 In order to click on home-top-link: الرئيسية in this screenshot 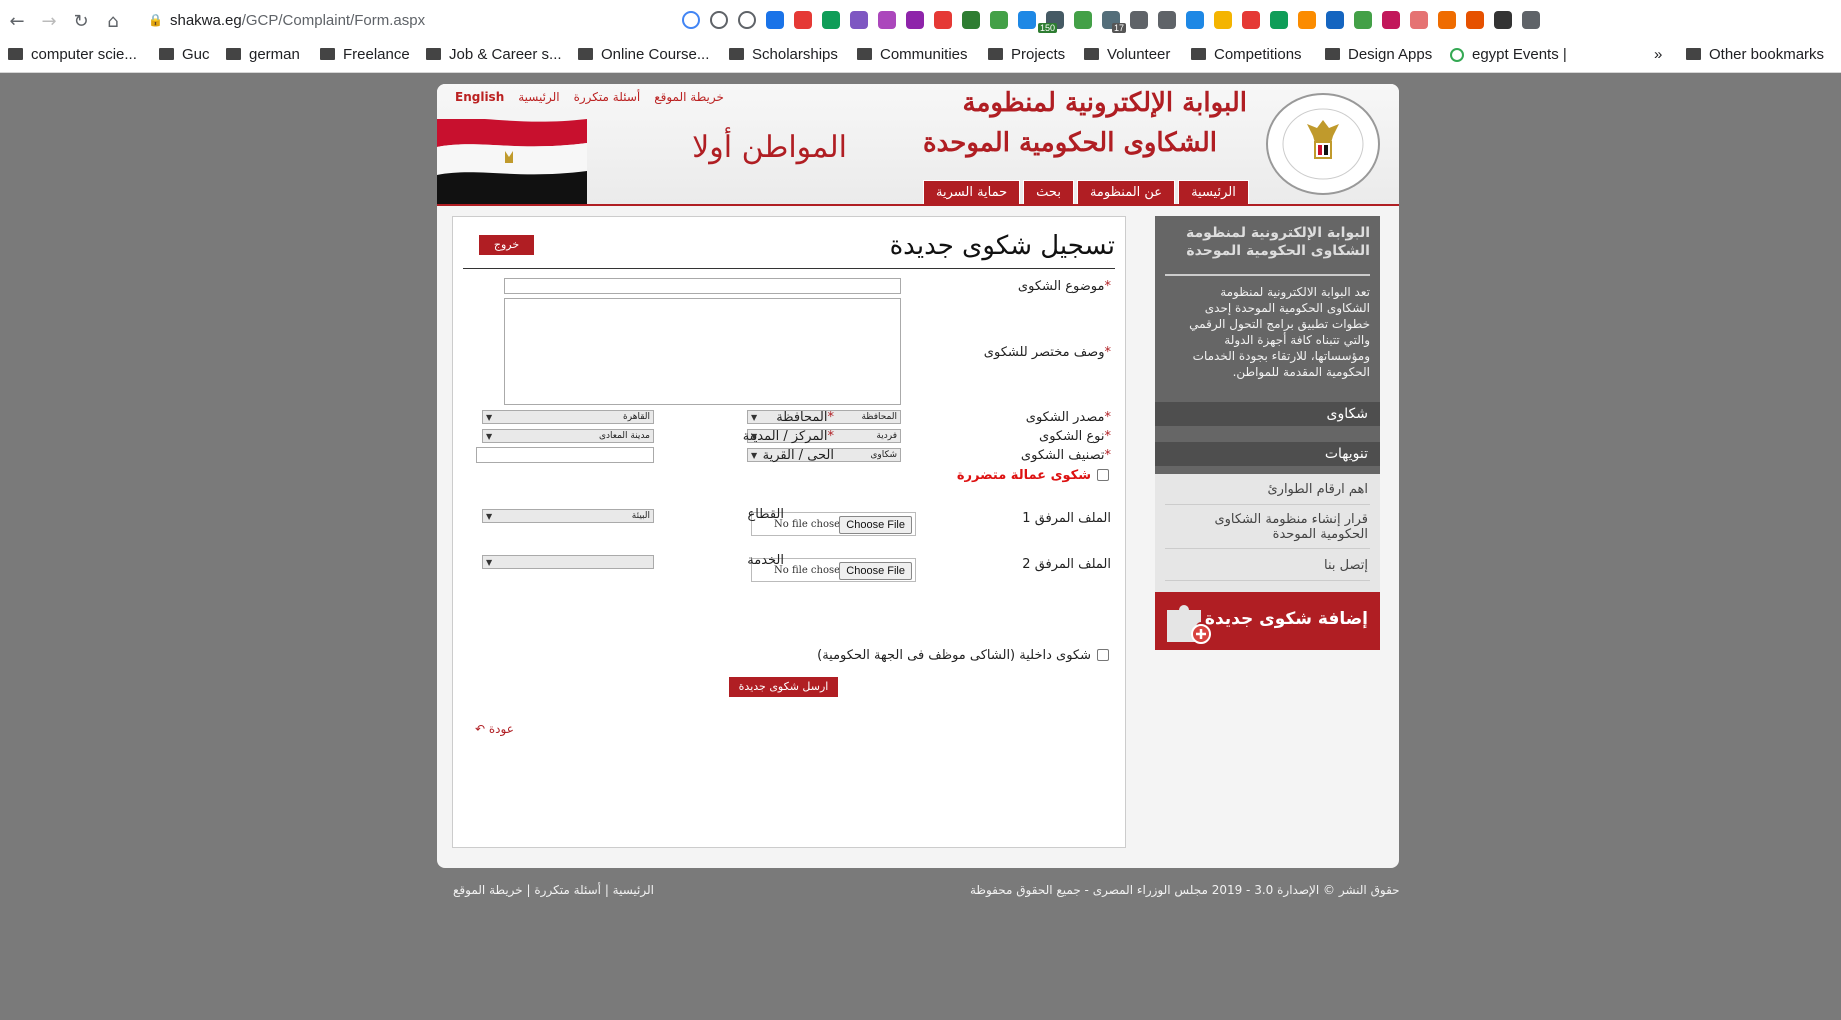, I will do `click(538, 97)`.